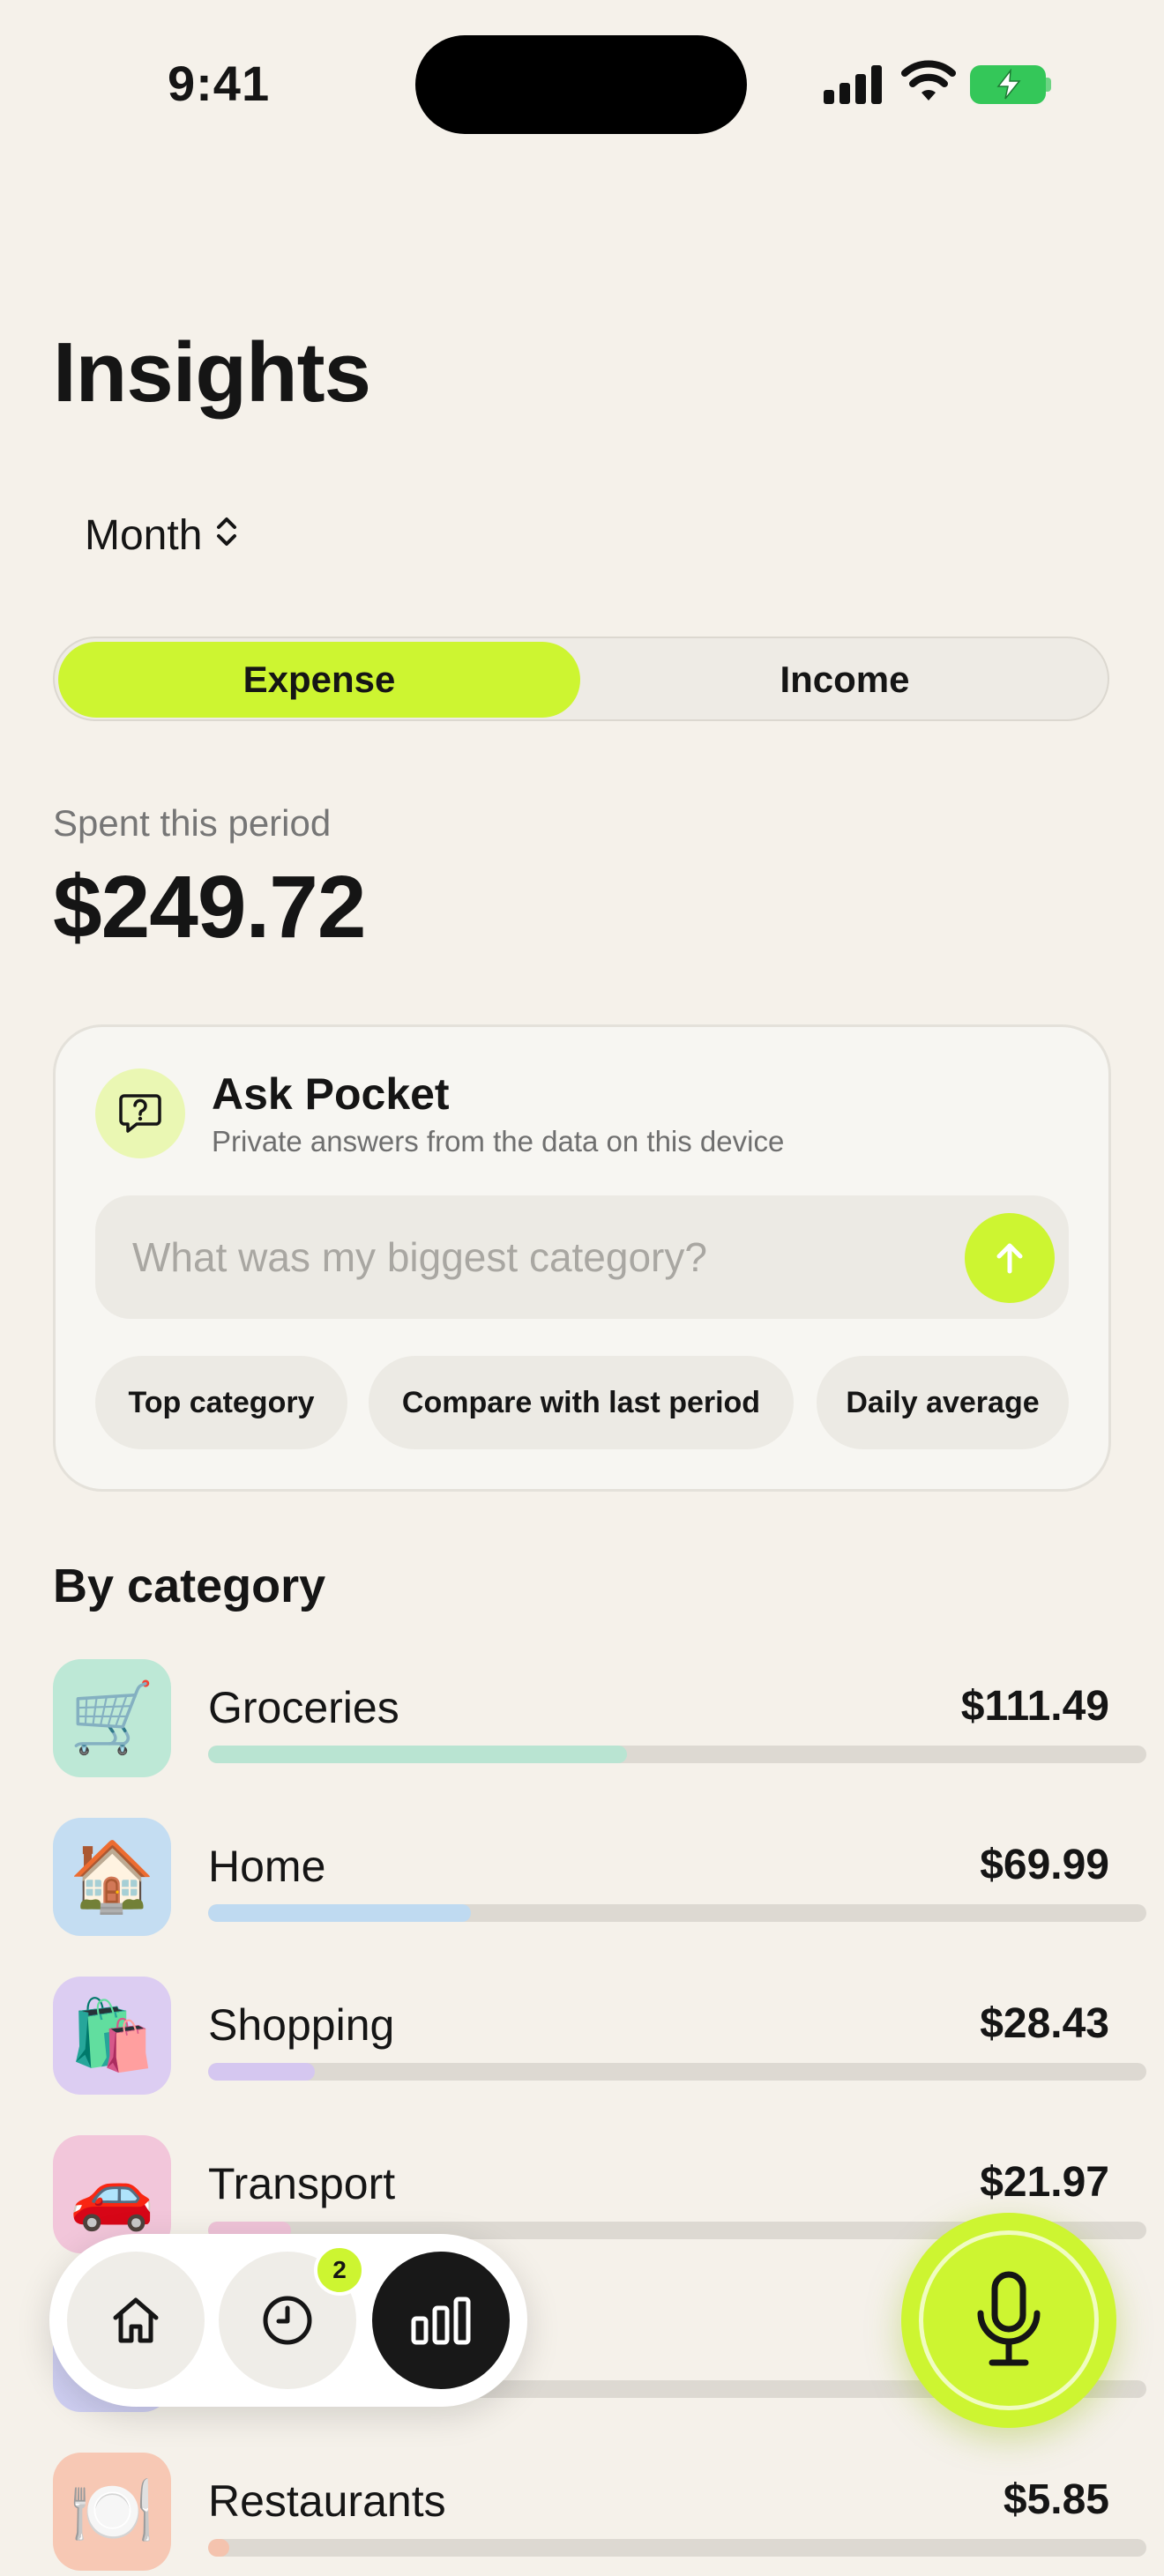  I want to click on category-name: Transport, so click(302, 2183).